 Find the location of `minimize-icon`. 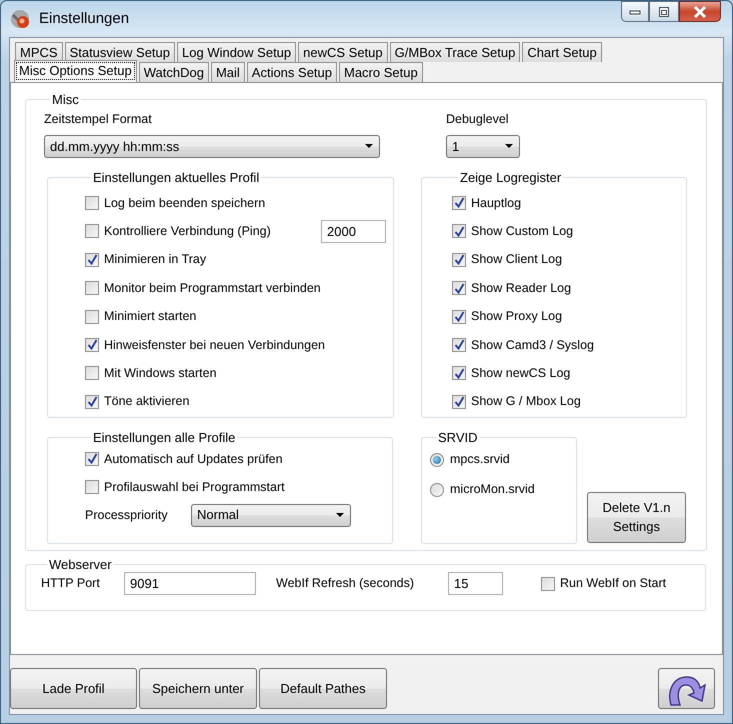

minimize-icon is located at coordinates (635, 11).